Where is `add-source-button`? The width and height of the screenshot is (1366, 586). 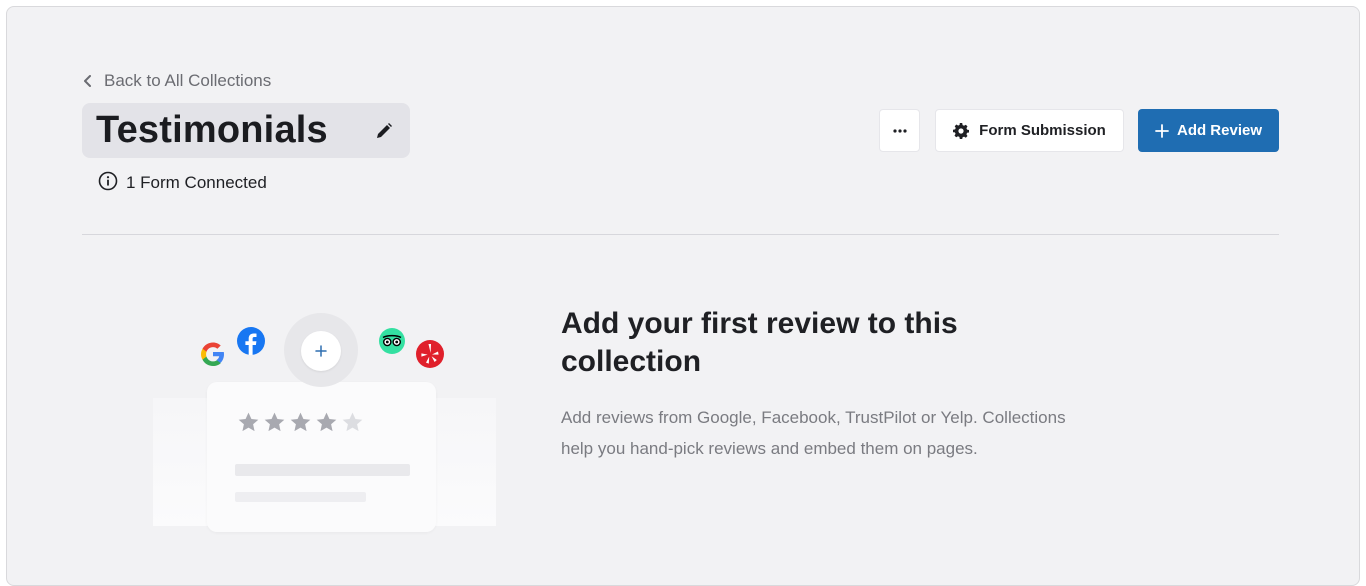
add-source-button is located at coordinates (321, 351).